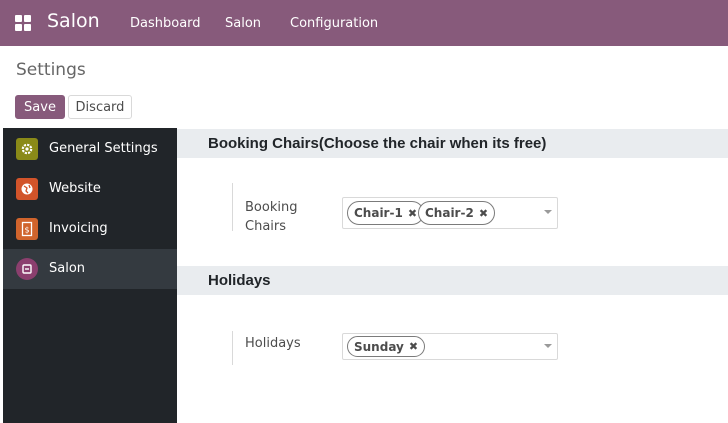  I want to click on sidebar-item-label: General Settings, so click(103, 148).